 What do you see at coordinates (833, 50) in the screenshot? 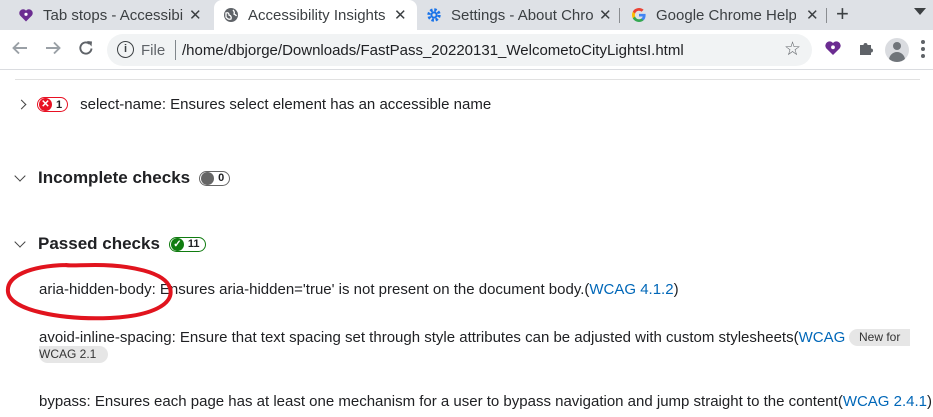
I see `accessibility-insights-extension-icon` at bounding box center [833, 50].